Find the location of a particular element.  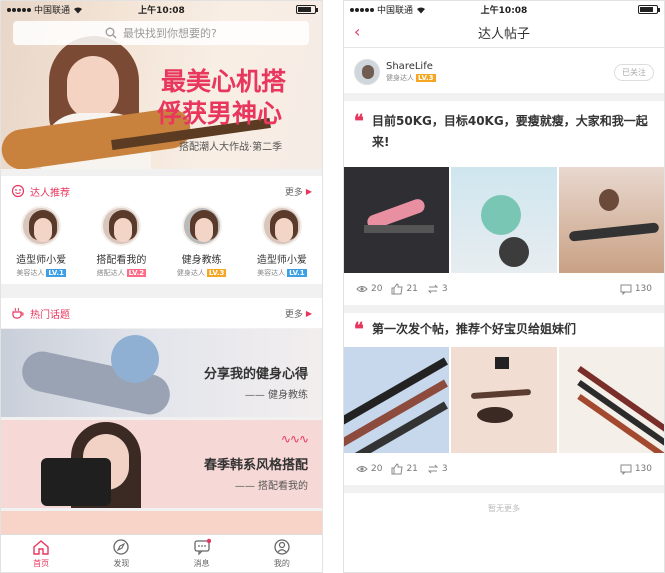

expert-role-label: 健身达人 is located at coordinates (190, 273).